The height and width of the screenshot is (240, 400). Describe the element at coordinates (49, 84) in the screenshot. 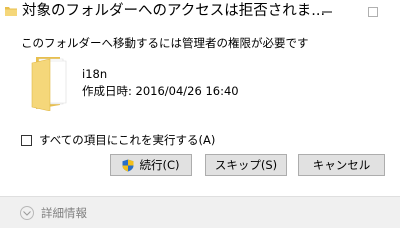

I see `folder-icon` at that location.